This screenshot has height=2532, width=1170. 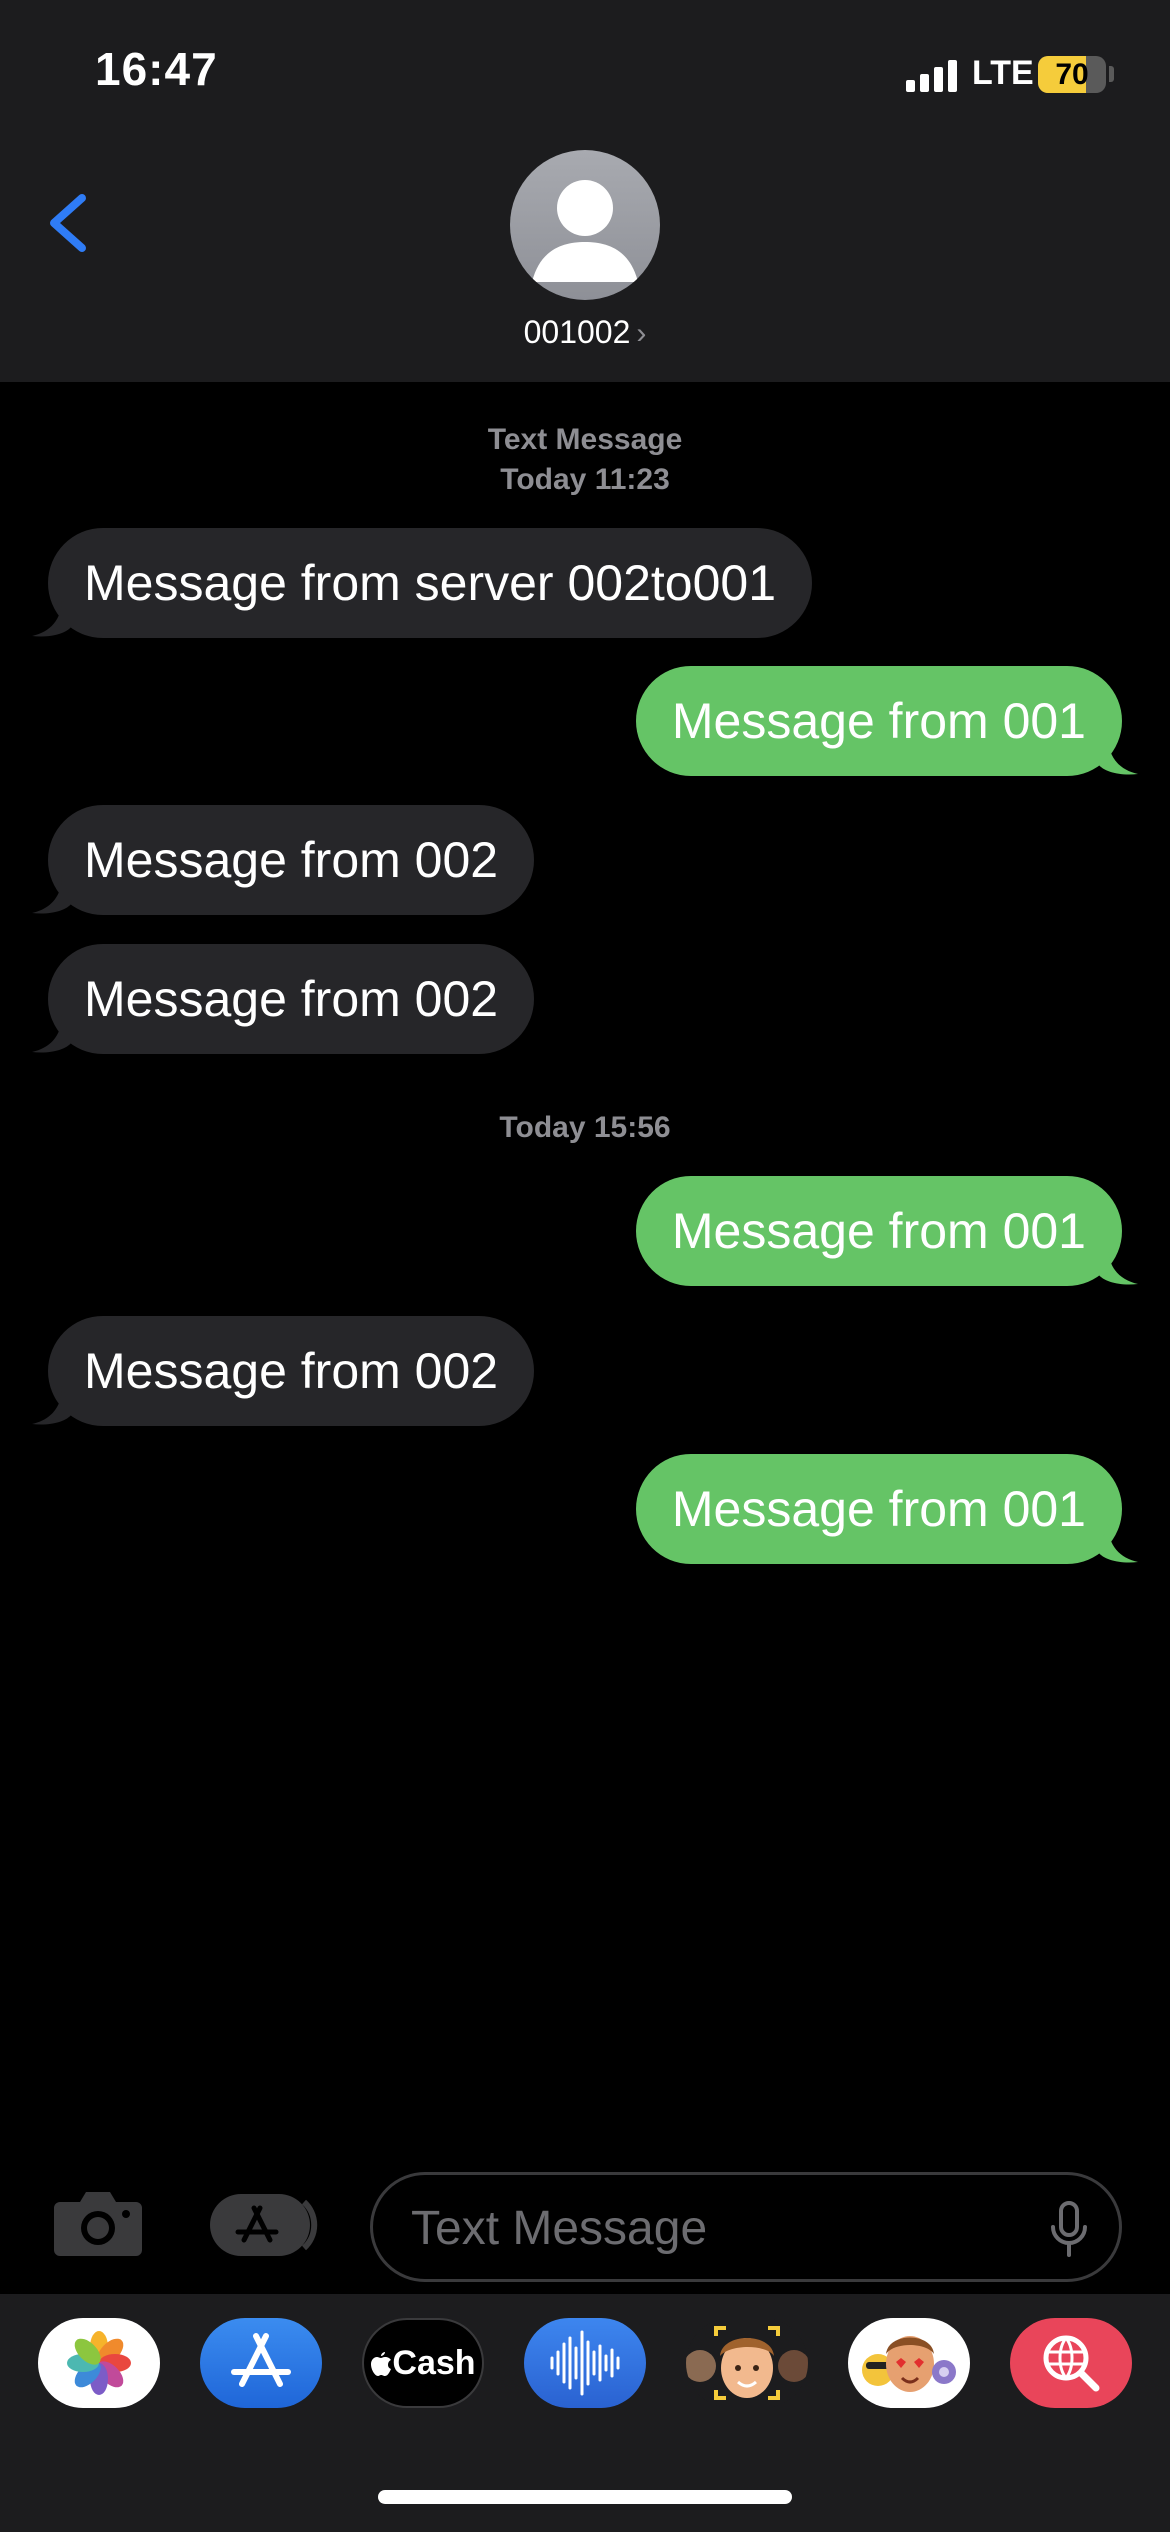 I want to click on timestamp: Today 11:23, so click(x=585, y=479).